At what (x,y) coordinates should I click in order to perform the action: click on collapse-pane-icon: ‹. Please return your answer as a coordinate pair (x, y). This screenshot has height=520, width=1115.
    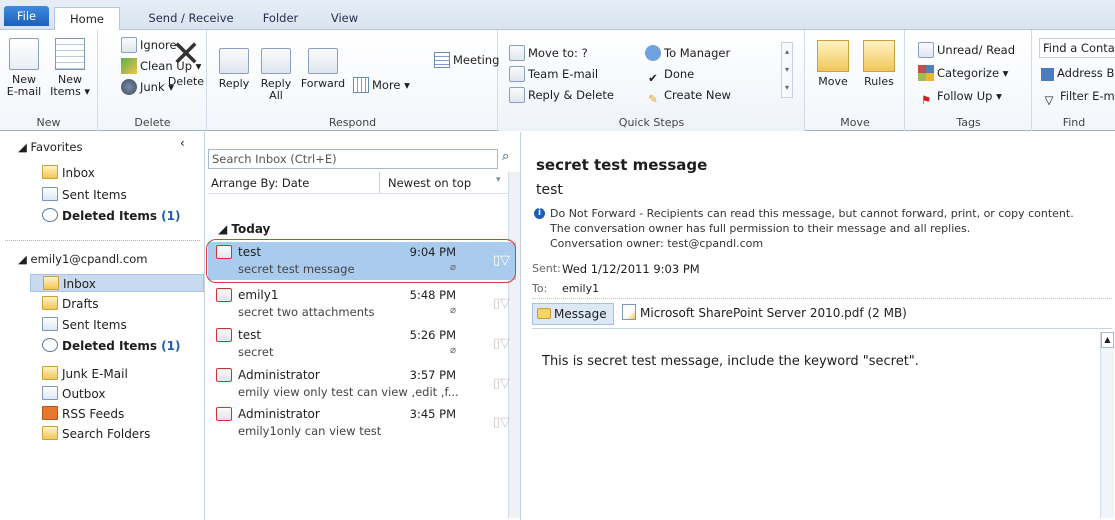
    Looking at the image, I should click on (182, 143).